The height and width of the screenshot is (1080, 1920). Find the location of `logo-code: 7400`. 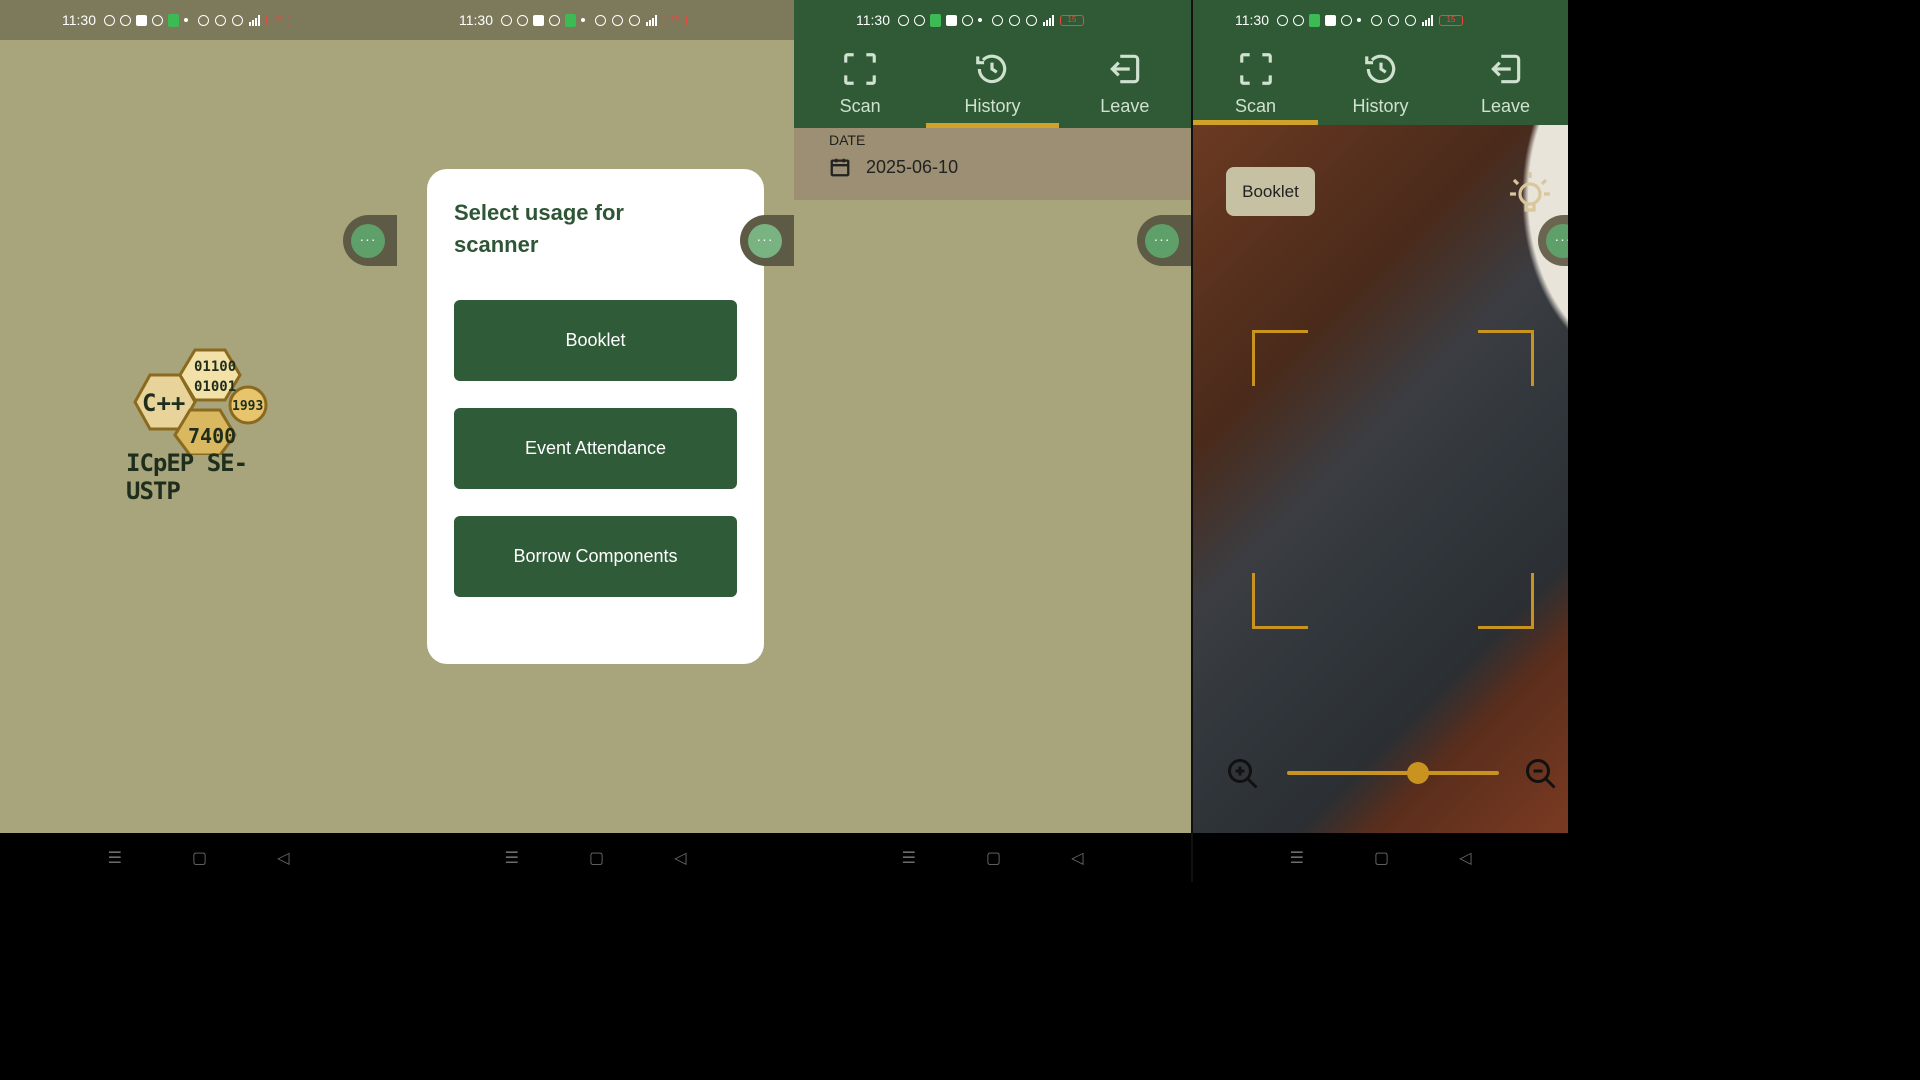

logo-code: 7400 is located at coordinates (212, 436).